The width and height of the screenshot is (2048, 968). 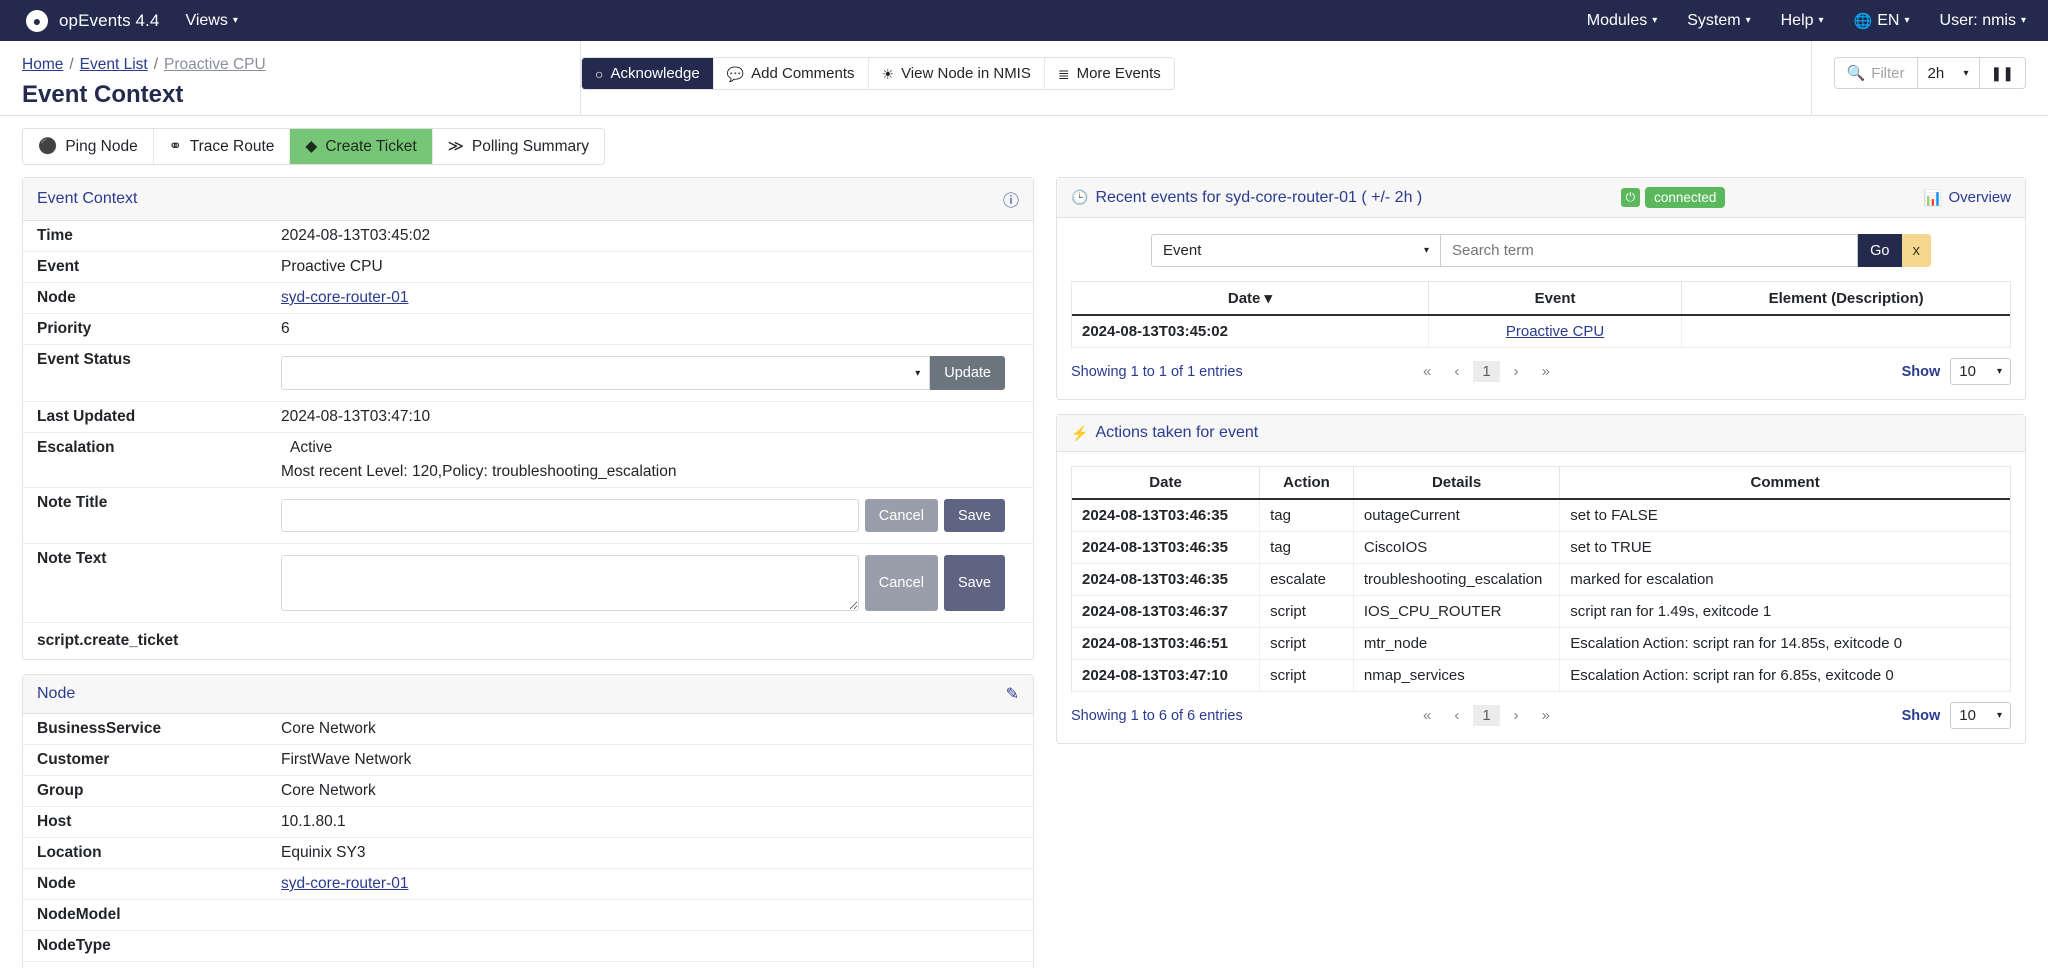 I want to click on breadcrumb-event-list: Event List, so click(x=114, y=64).